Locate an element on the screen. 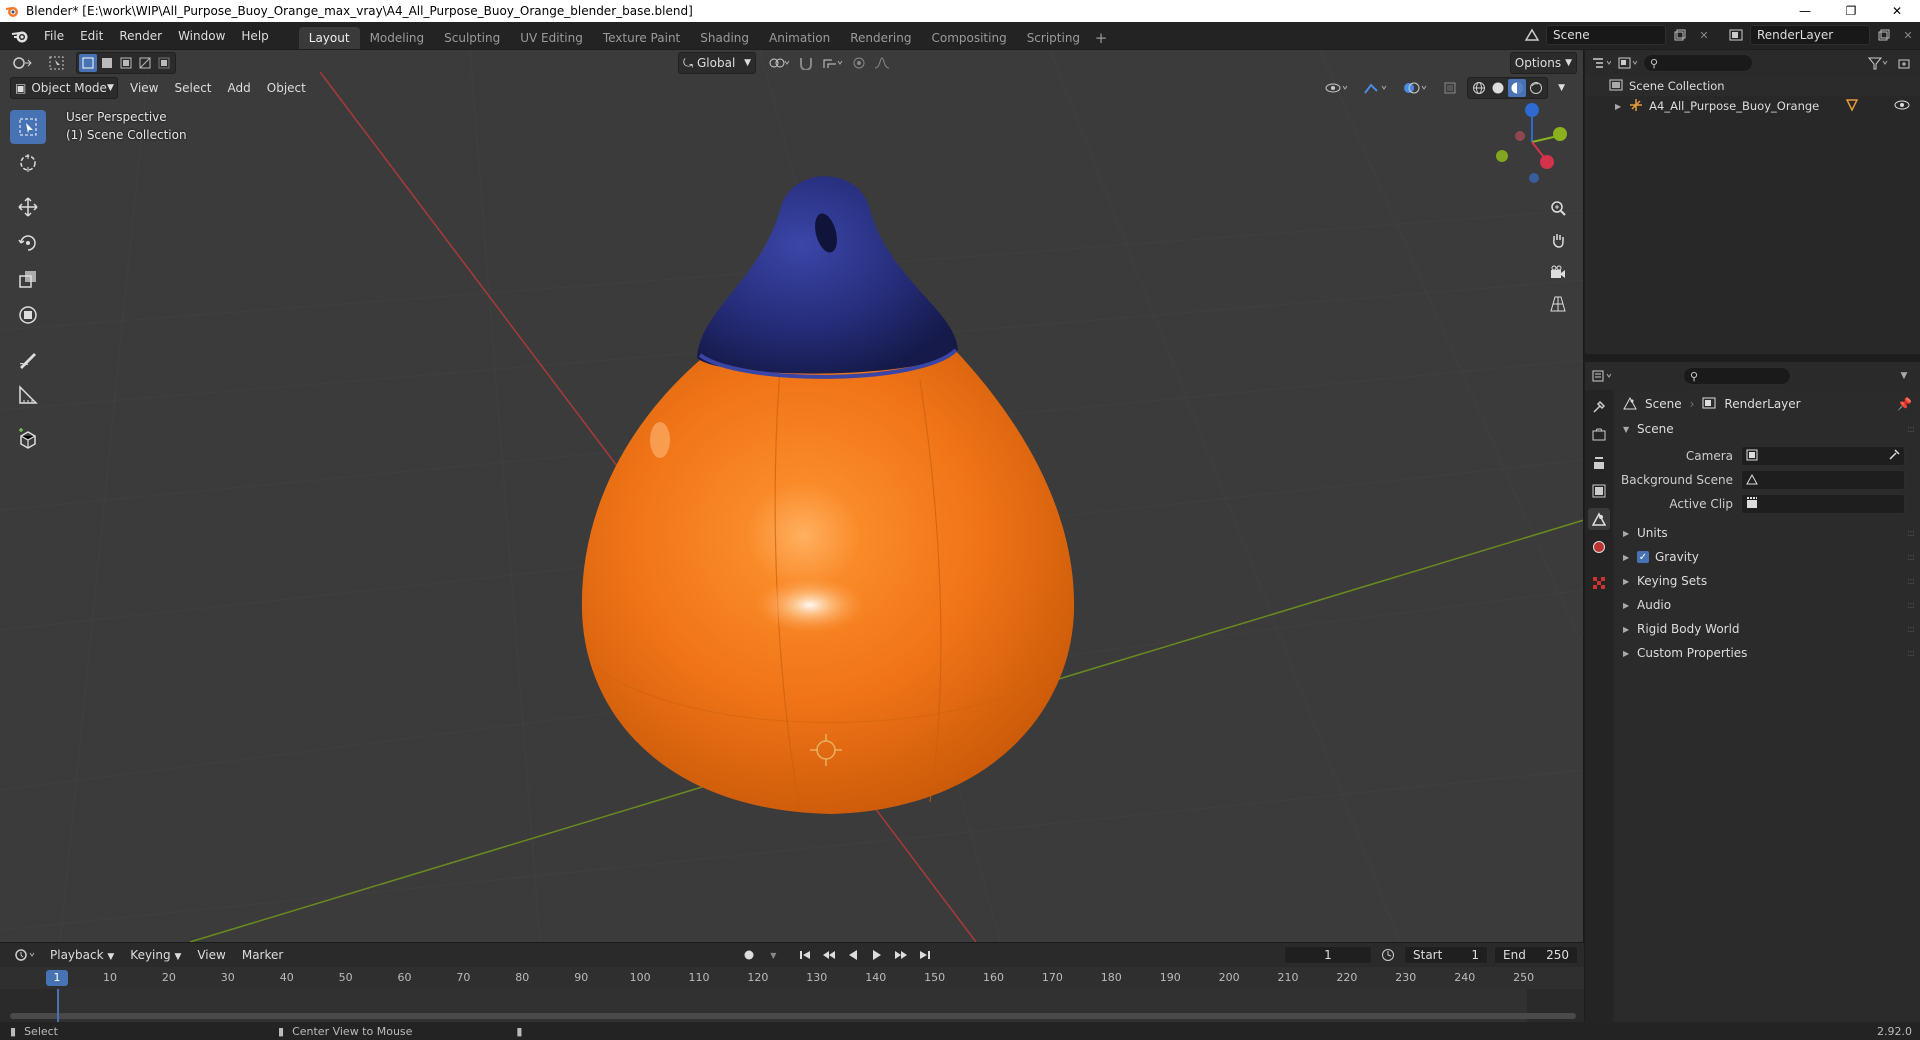 This screenshot has width=1920, height=1040. measure-tool-icon is located at coordinates (28, 395).